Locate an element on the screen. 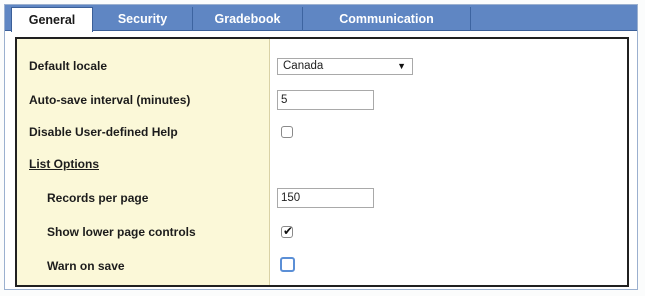  warn-on-save-label: Warn on save is located at coordinates (86, 266).